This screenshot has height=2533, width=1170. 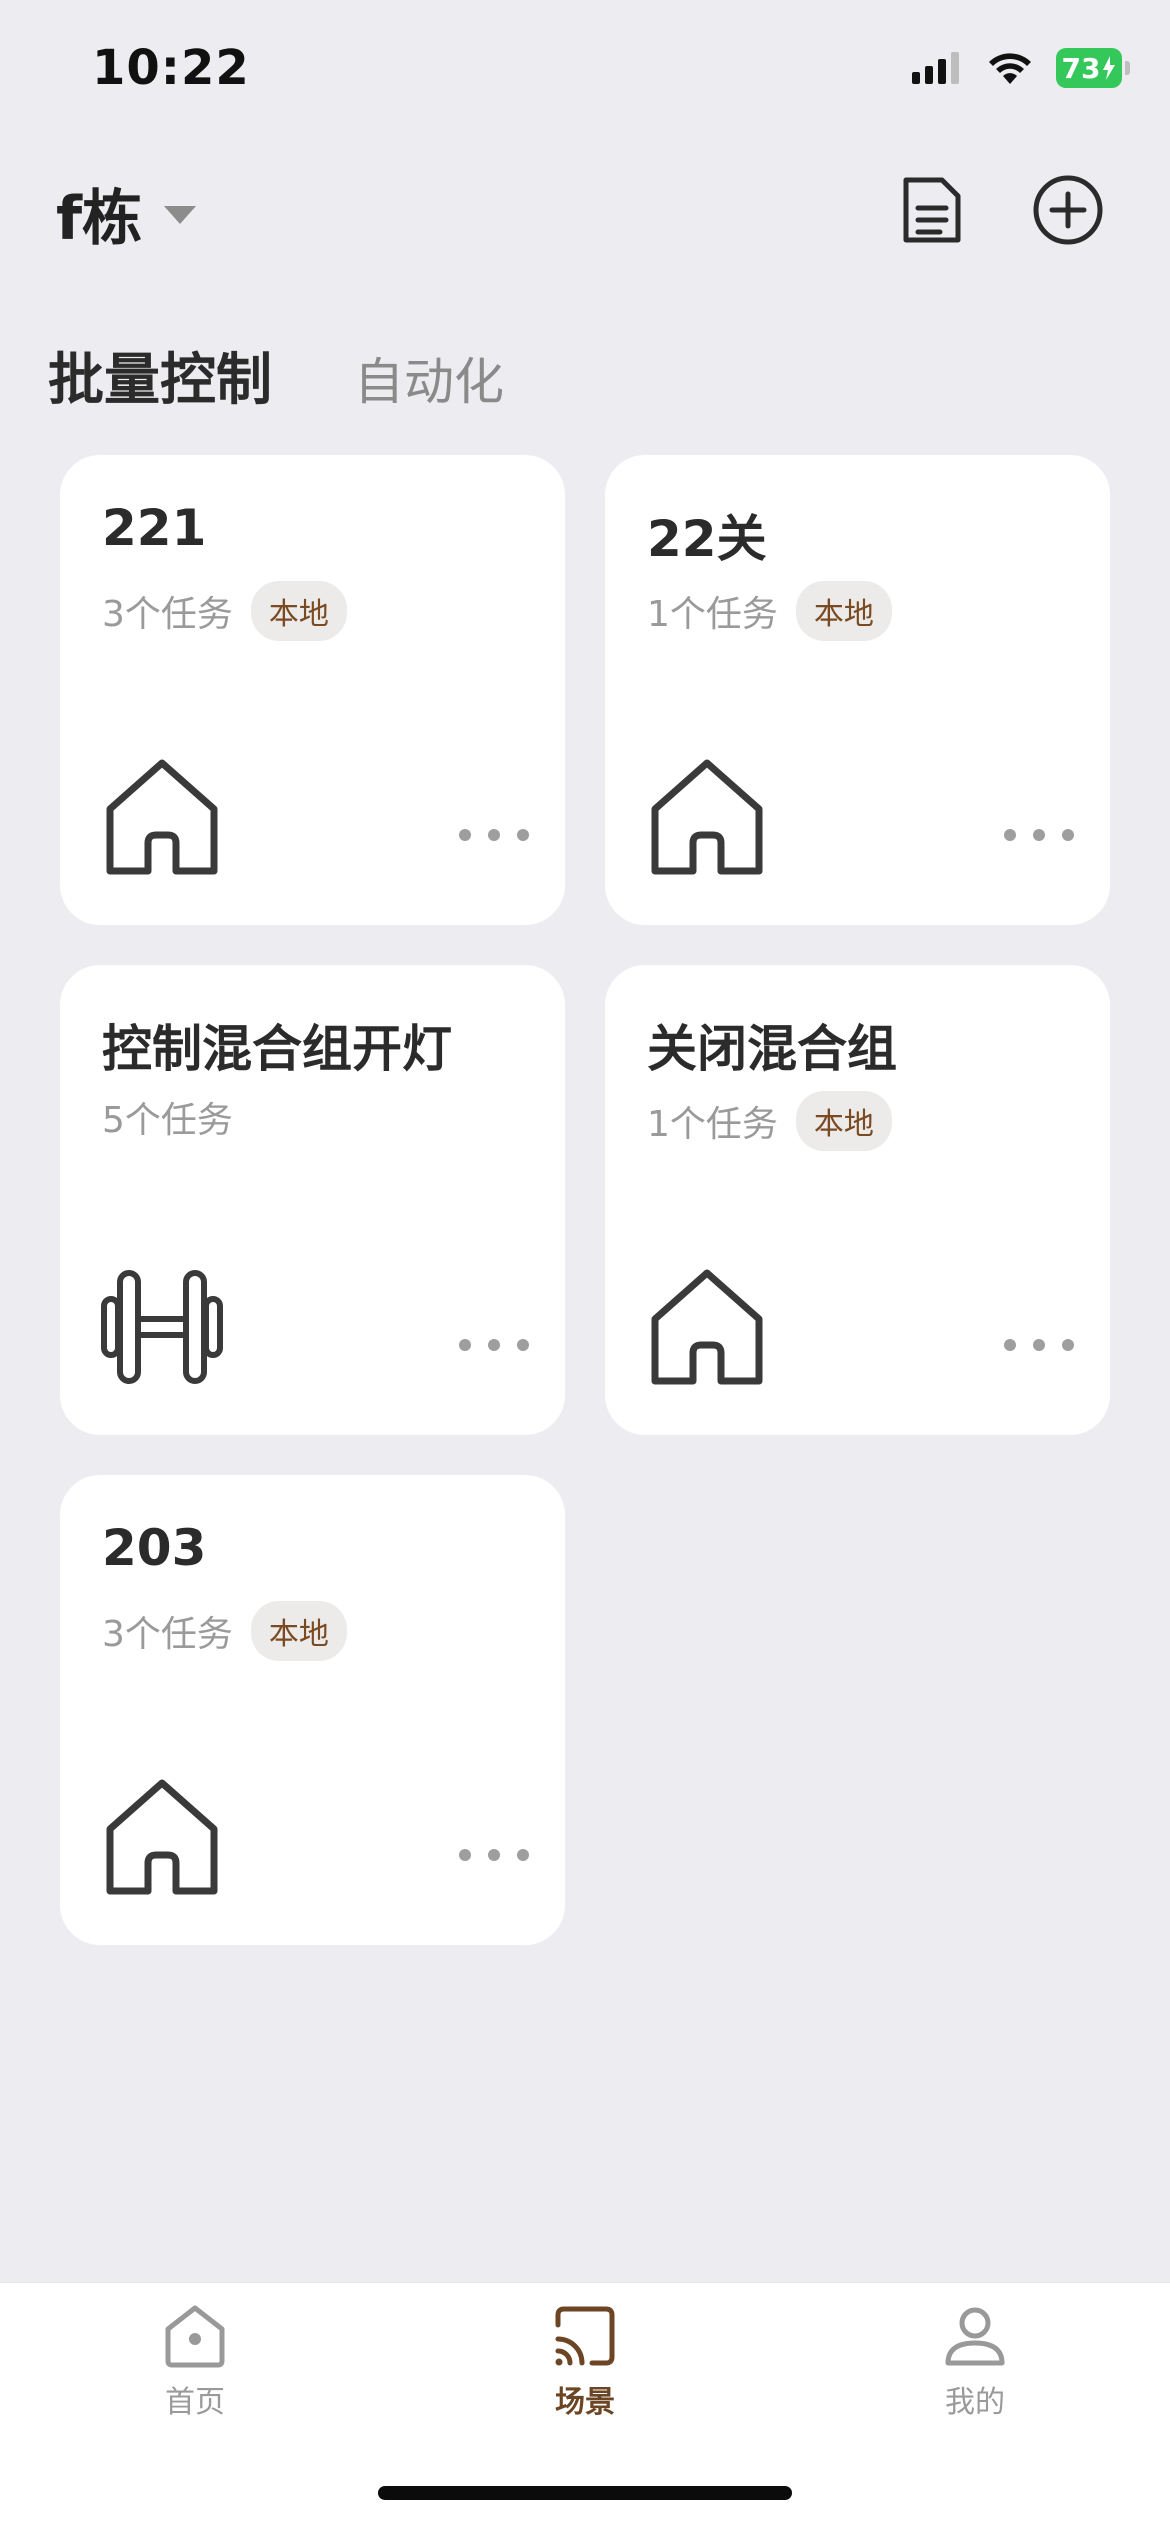 I want to click on scene-meta: 5个任务, so click(x=167, y=1117).